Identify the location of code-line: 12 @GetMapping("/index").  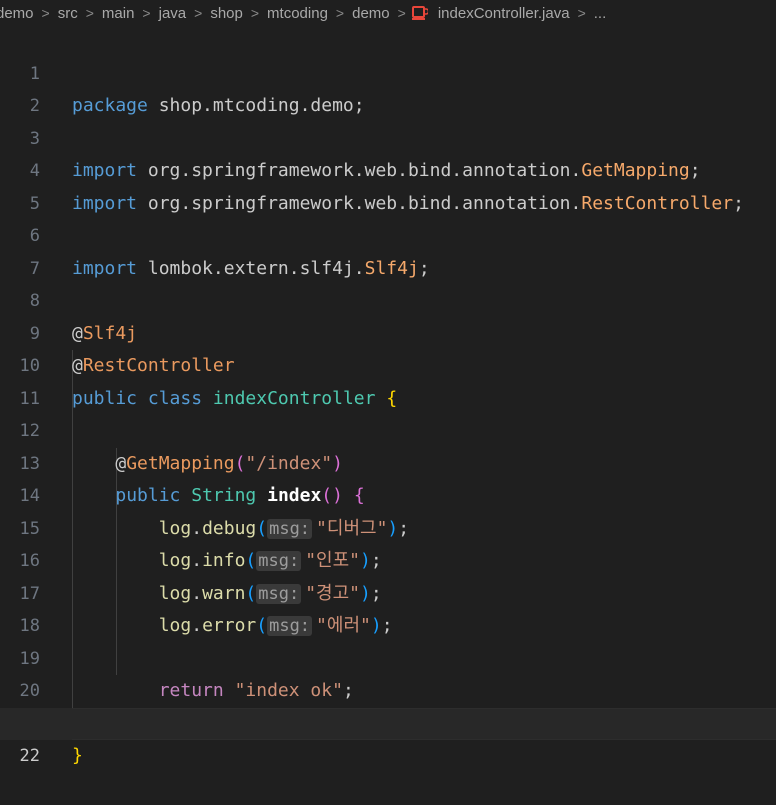
(388, 428).